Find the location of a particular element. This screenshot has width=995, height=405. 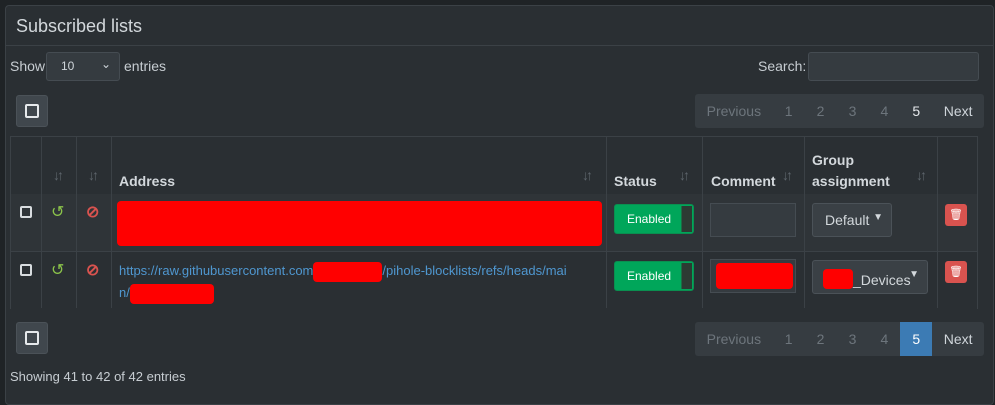

pagination-top: Previous 1 2 3 4 5 Next is located at coordinates (839, 111).